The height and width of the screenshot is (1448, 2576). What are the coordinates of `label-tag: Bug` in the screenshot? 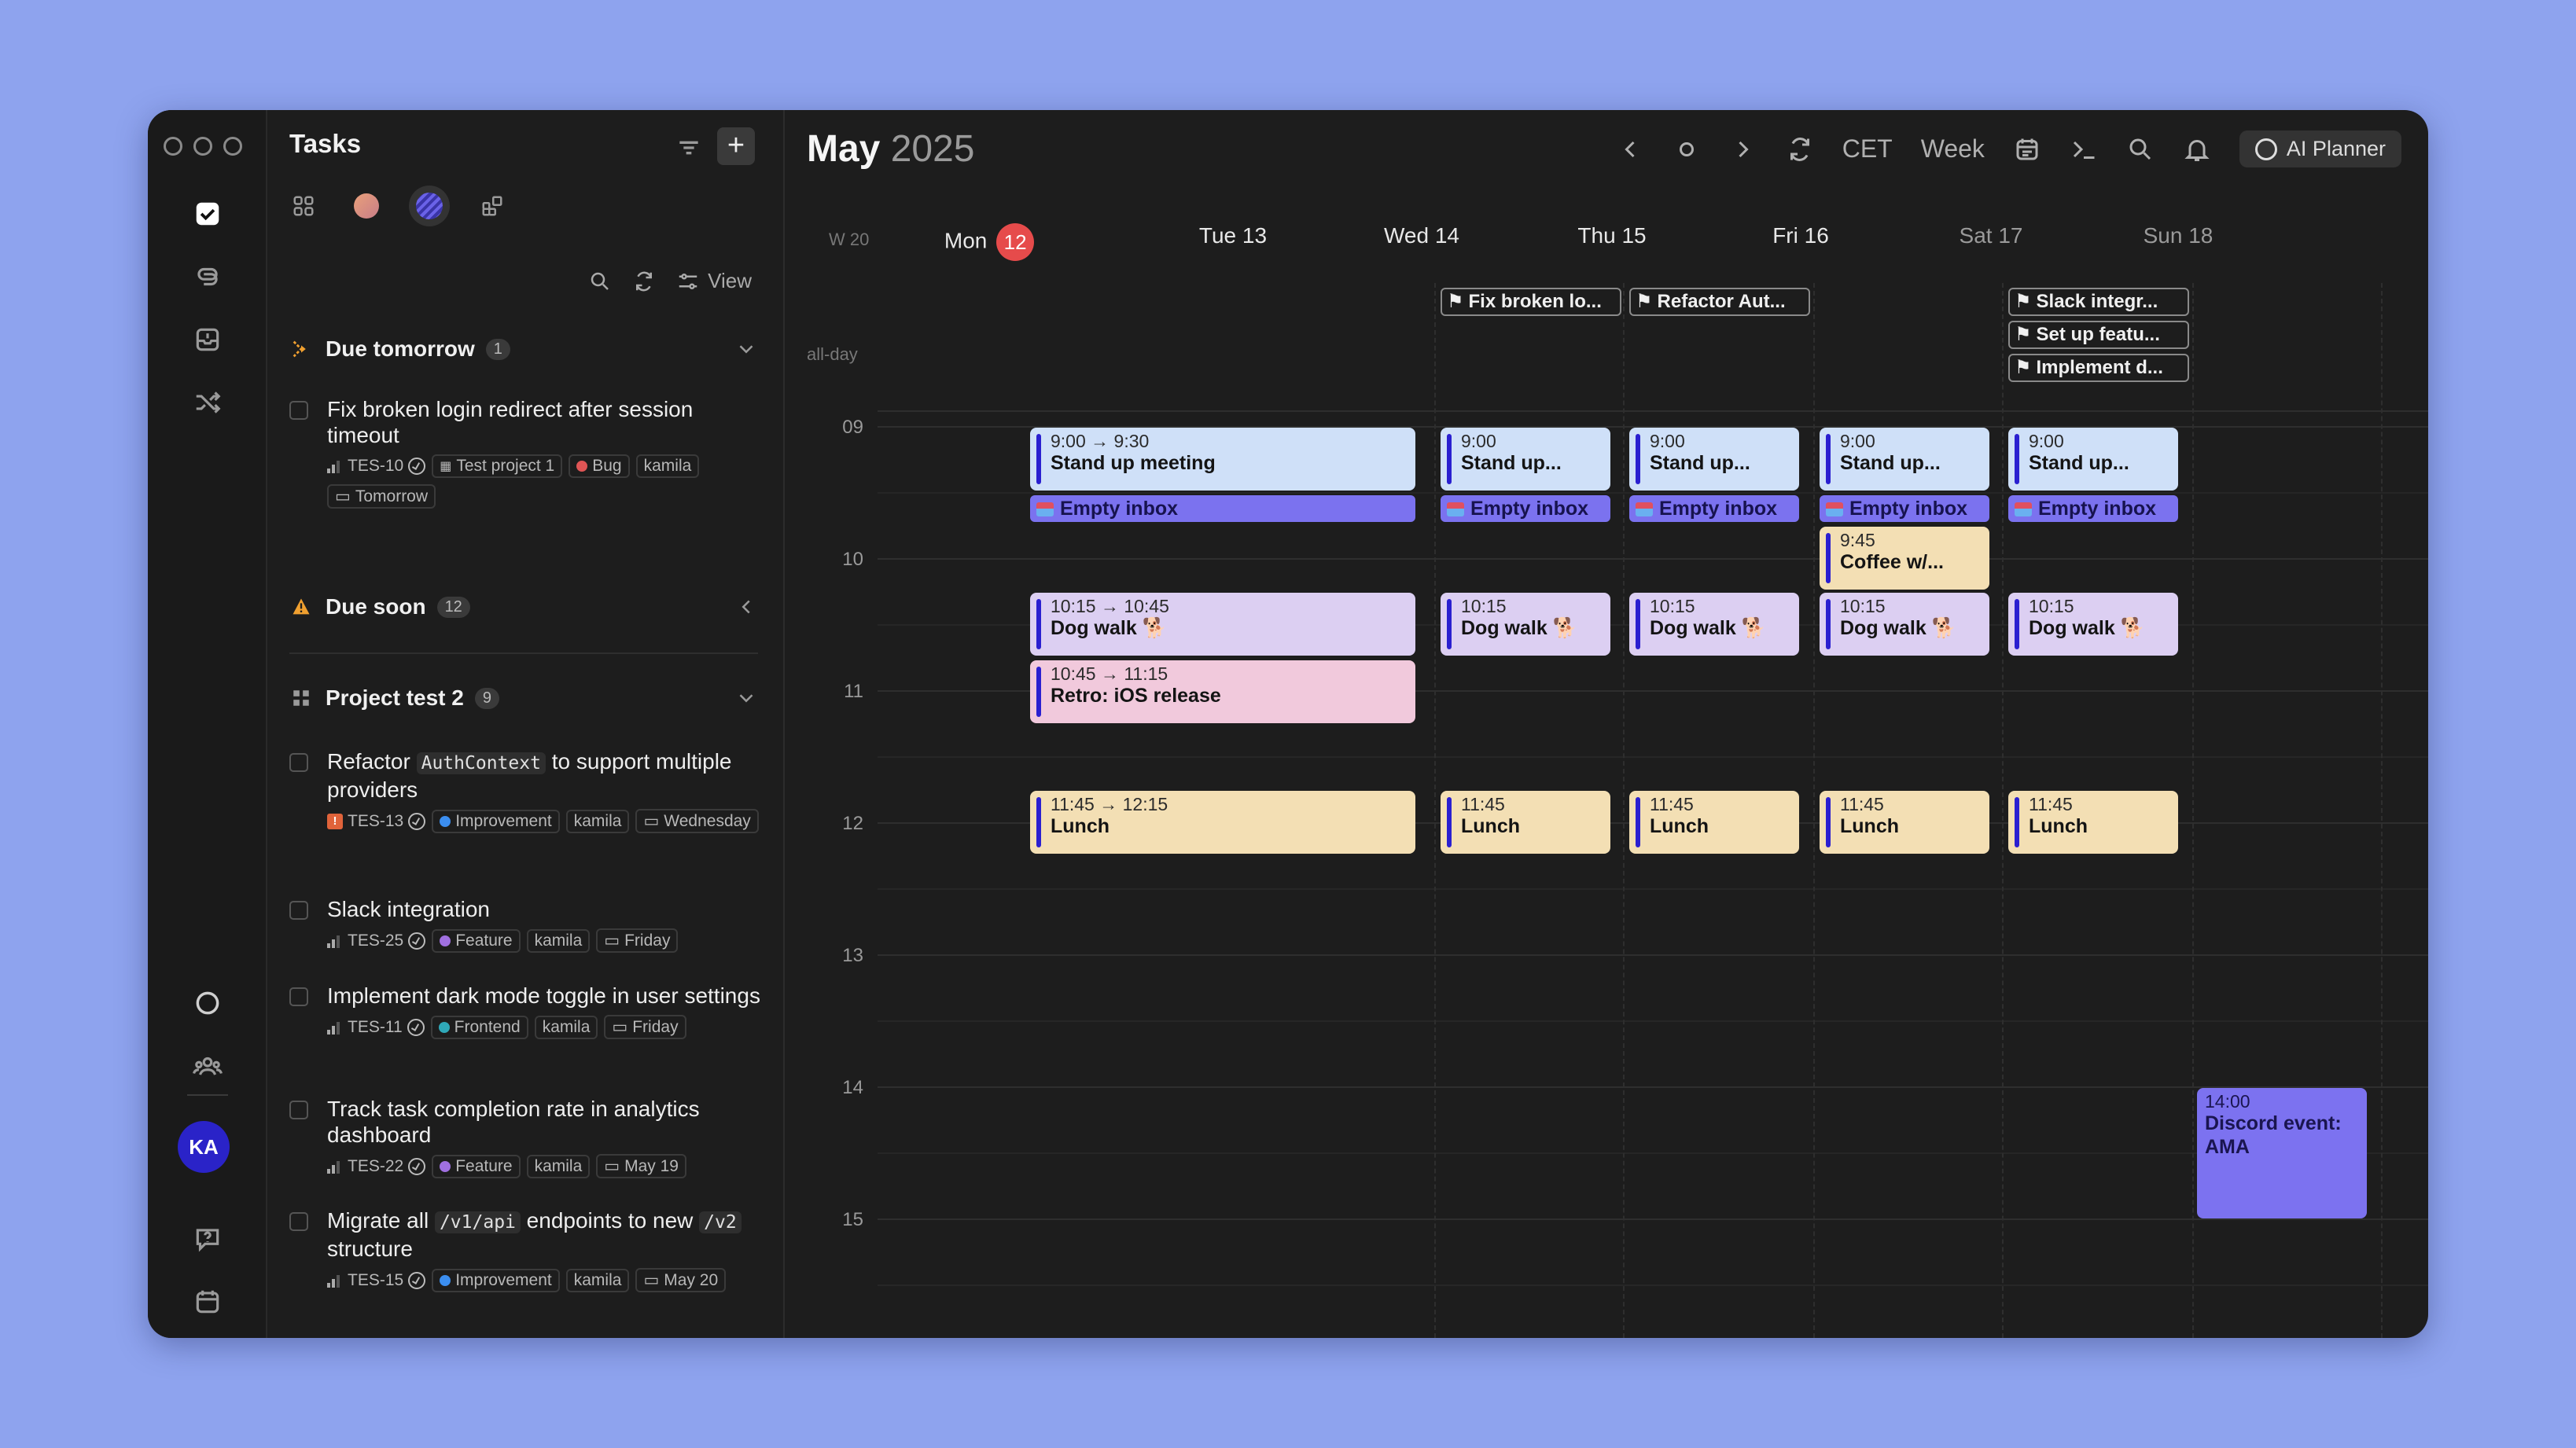 It's located at (599, 466).